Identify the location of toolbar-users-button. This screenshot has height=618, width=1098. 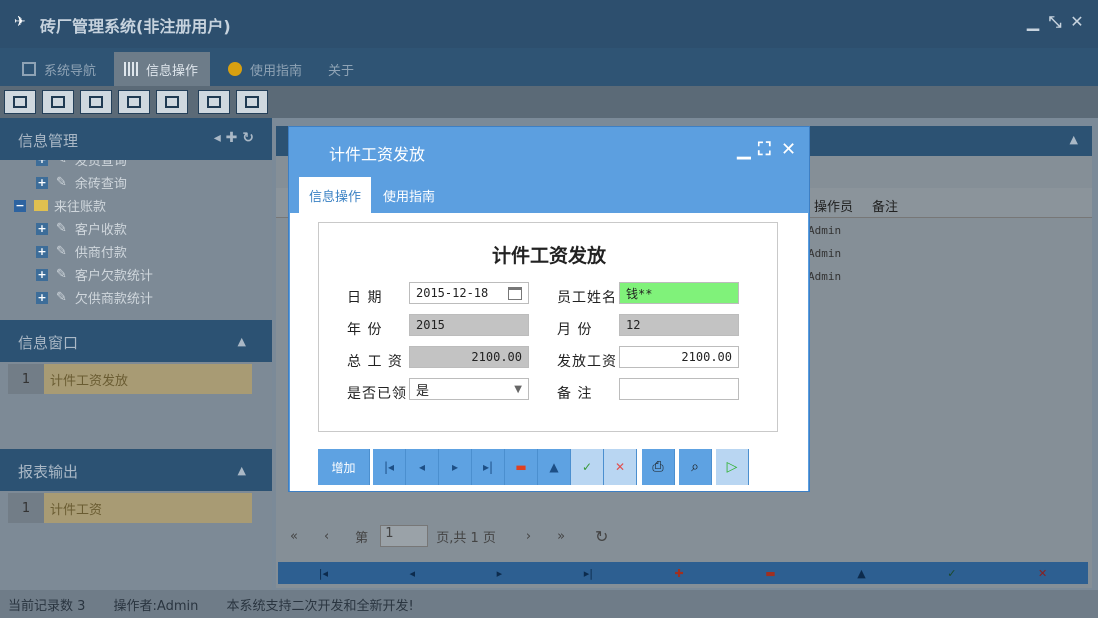
(134, 102).